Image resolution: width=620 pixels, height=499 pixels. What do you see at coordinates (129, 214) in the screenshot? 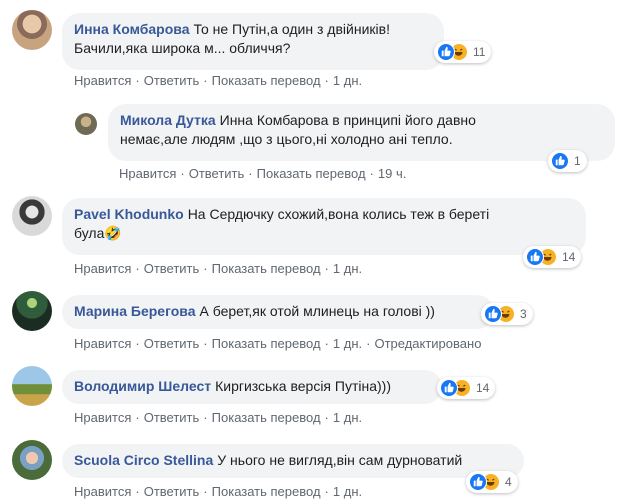
I see `comment-author: Pavel Khodunko` at bounding box center [129, 214].